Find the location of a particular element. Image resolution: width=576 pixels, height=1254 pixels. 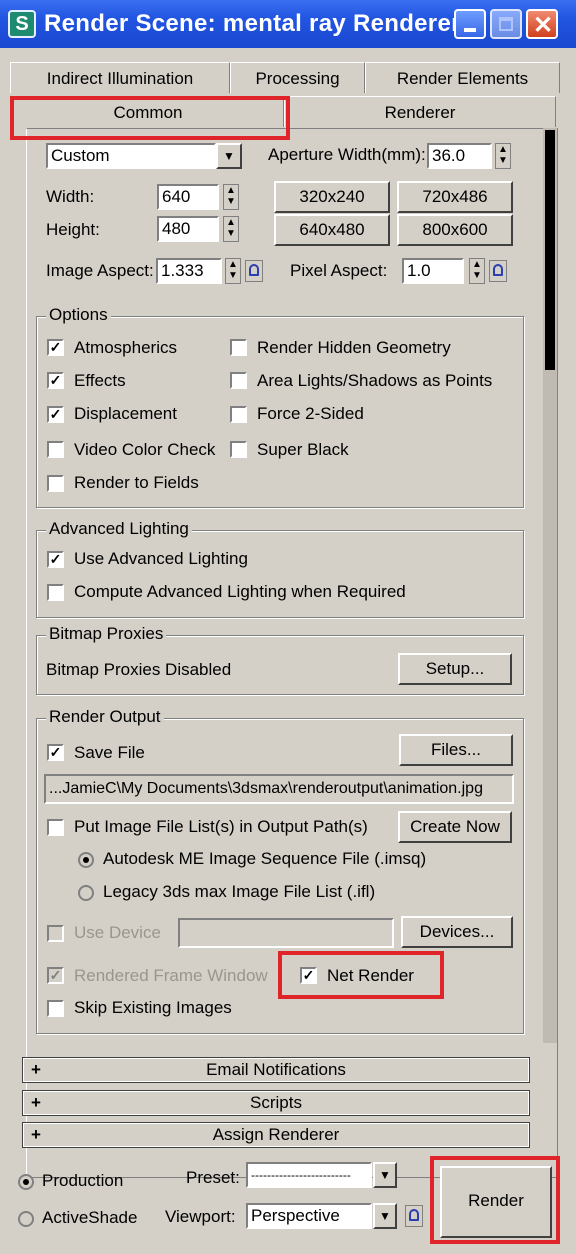

output-size-preset-select: Custom is located at coordinates (131, 156).